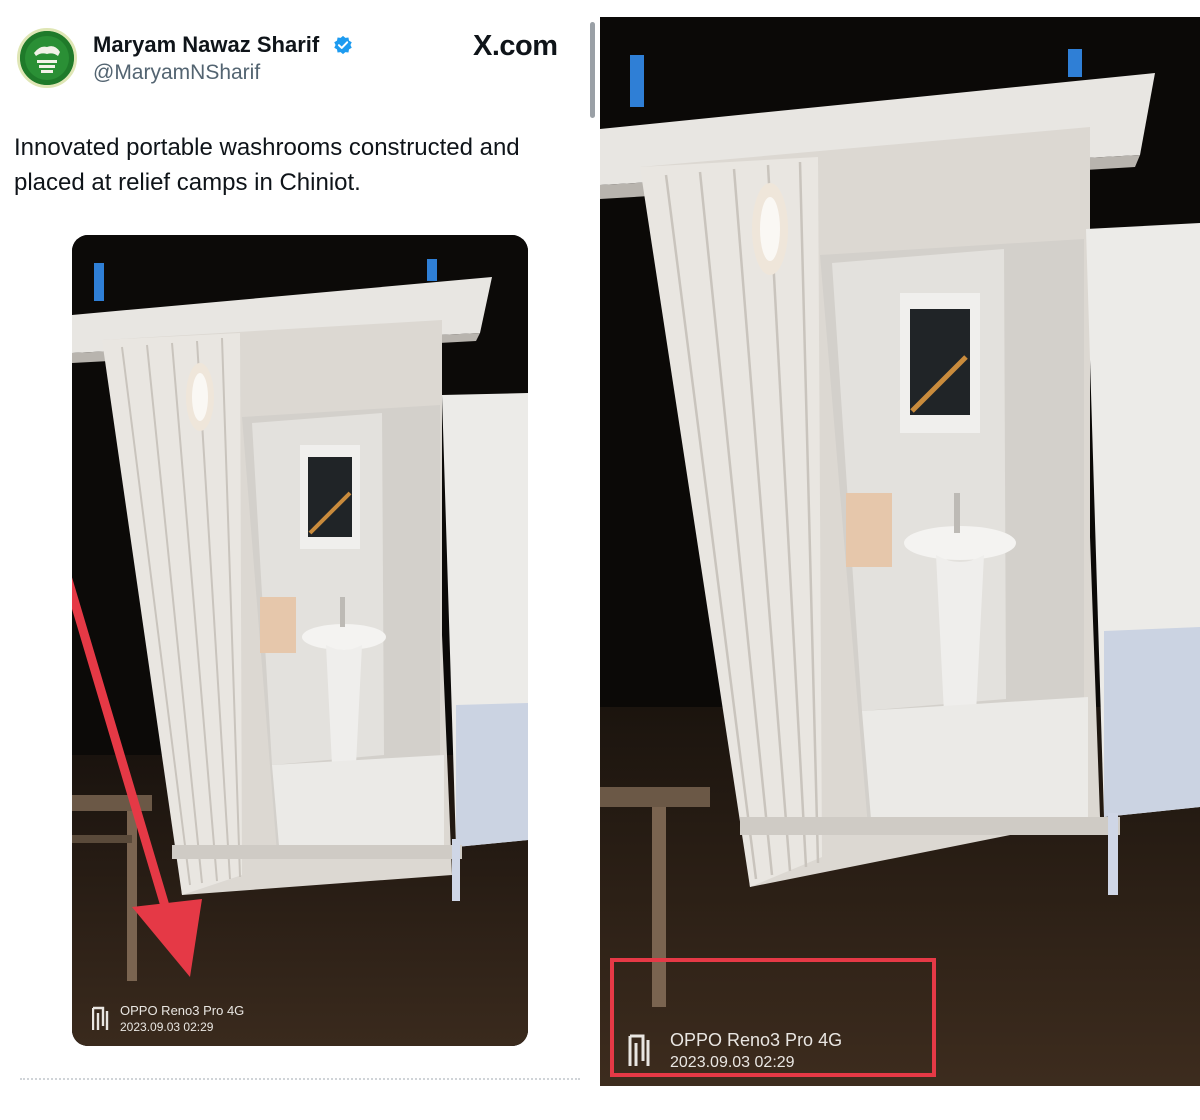 The image size is (1200, 1120). Describe the element at coordinates (47, 58) in the screenshot. I see `avatar` at that location.